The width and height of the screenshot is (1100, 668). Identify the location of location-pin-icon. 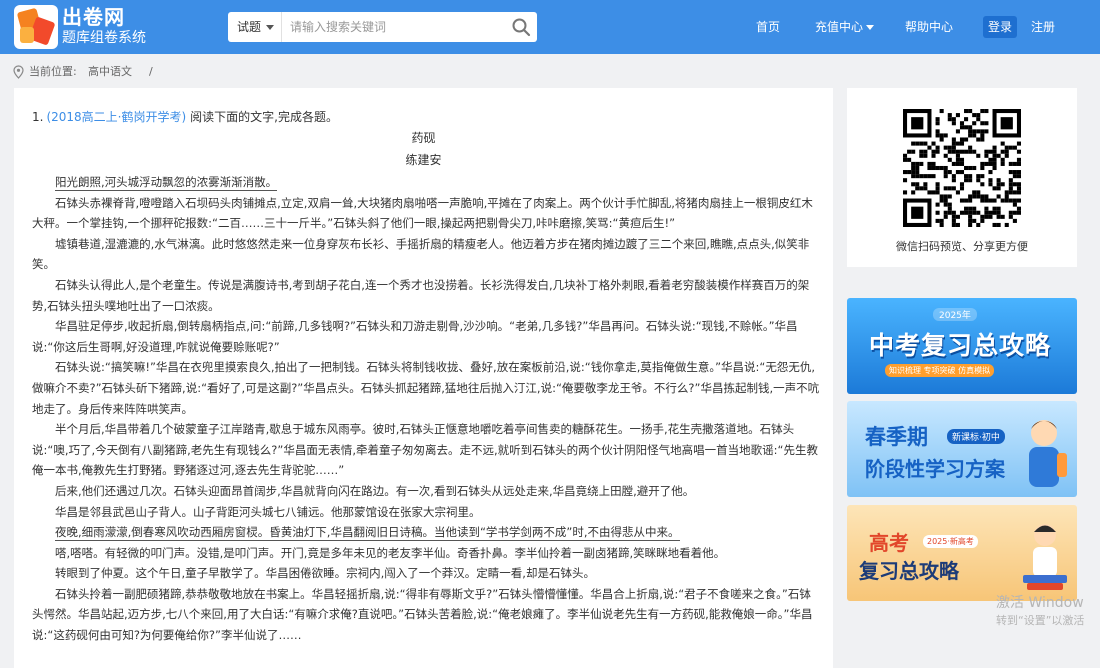
(18, 72).